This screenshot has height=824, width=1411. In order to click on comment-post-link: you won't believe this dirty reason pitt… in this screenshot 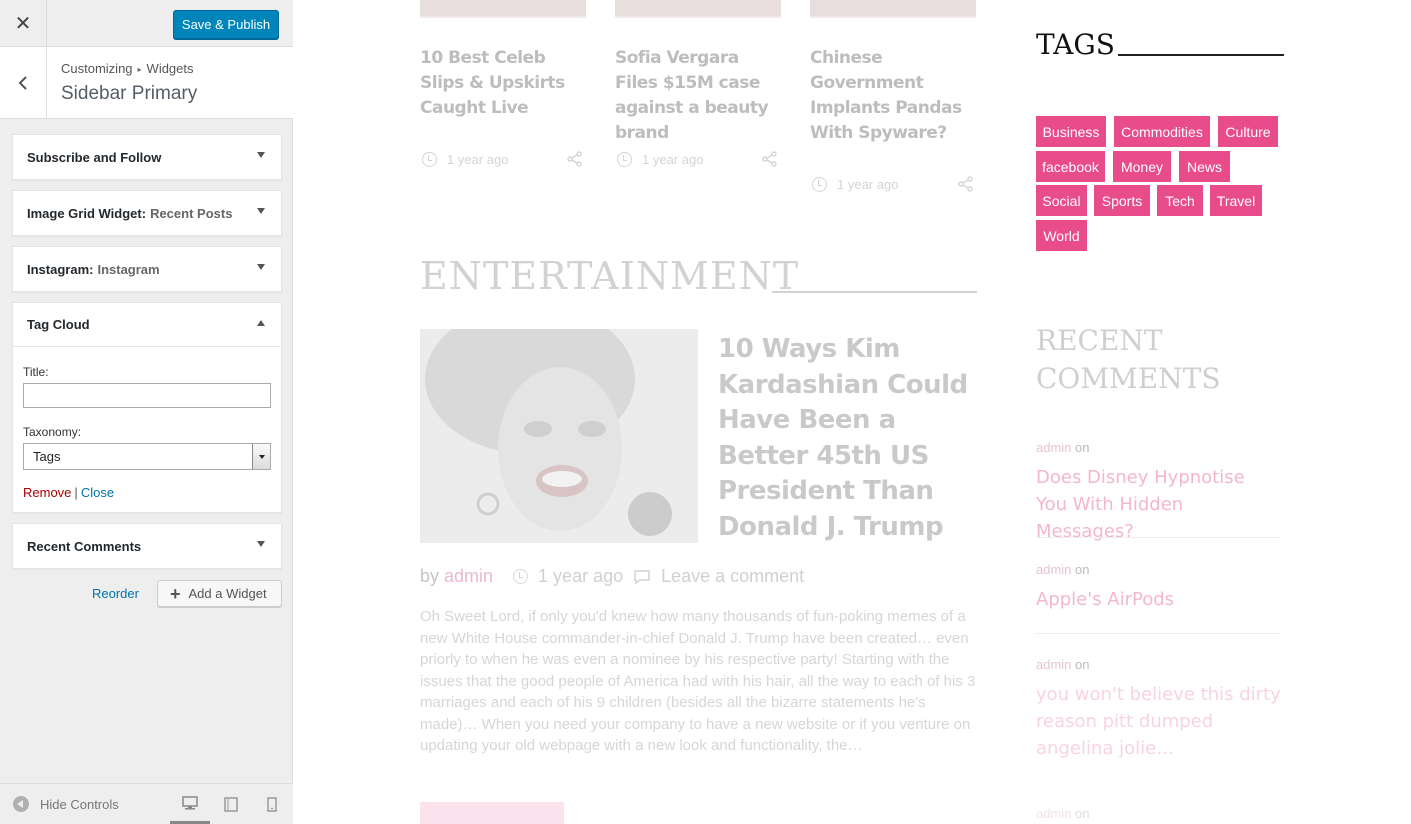, I will do `click(1158, 721)`.